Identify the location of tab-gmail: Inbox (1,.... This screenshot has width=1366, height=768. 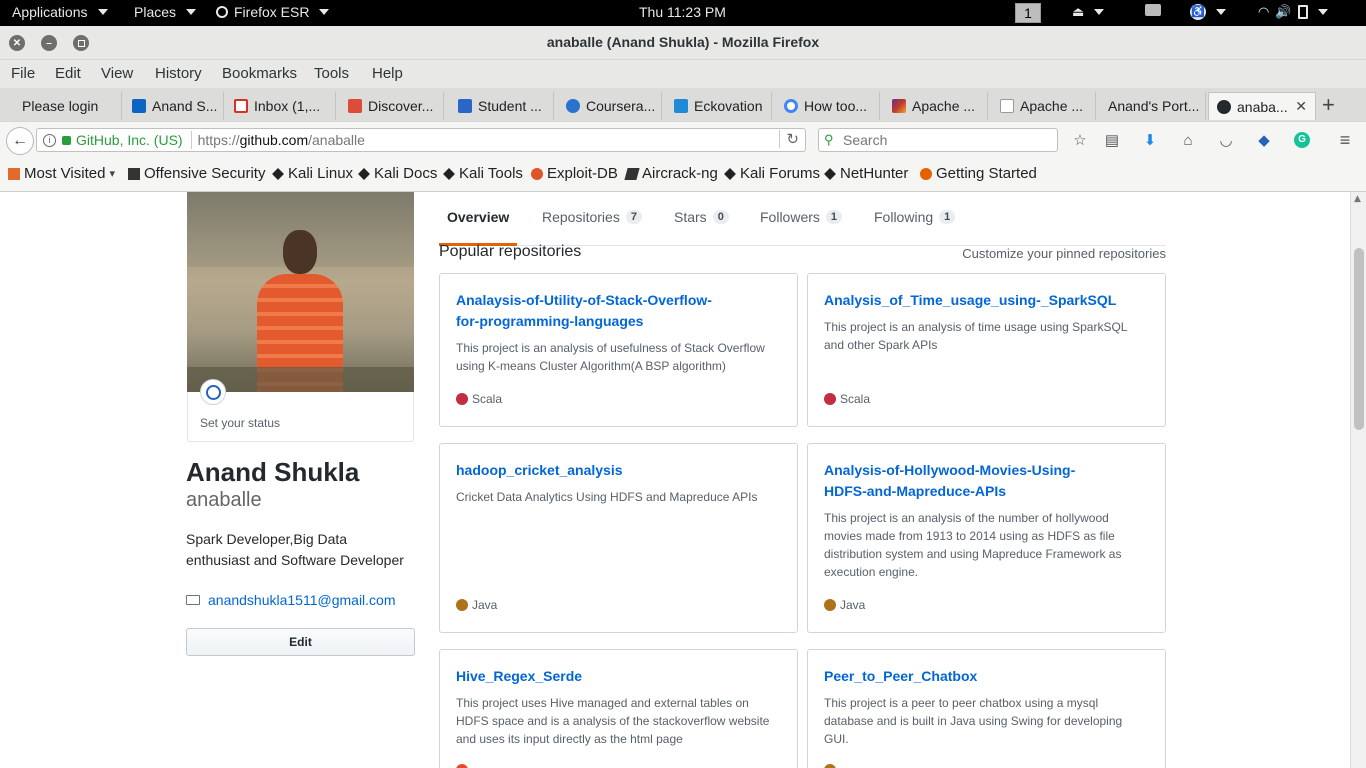
(281, 106).